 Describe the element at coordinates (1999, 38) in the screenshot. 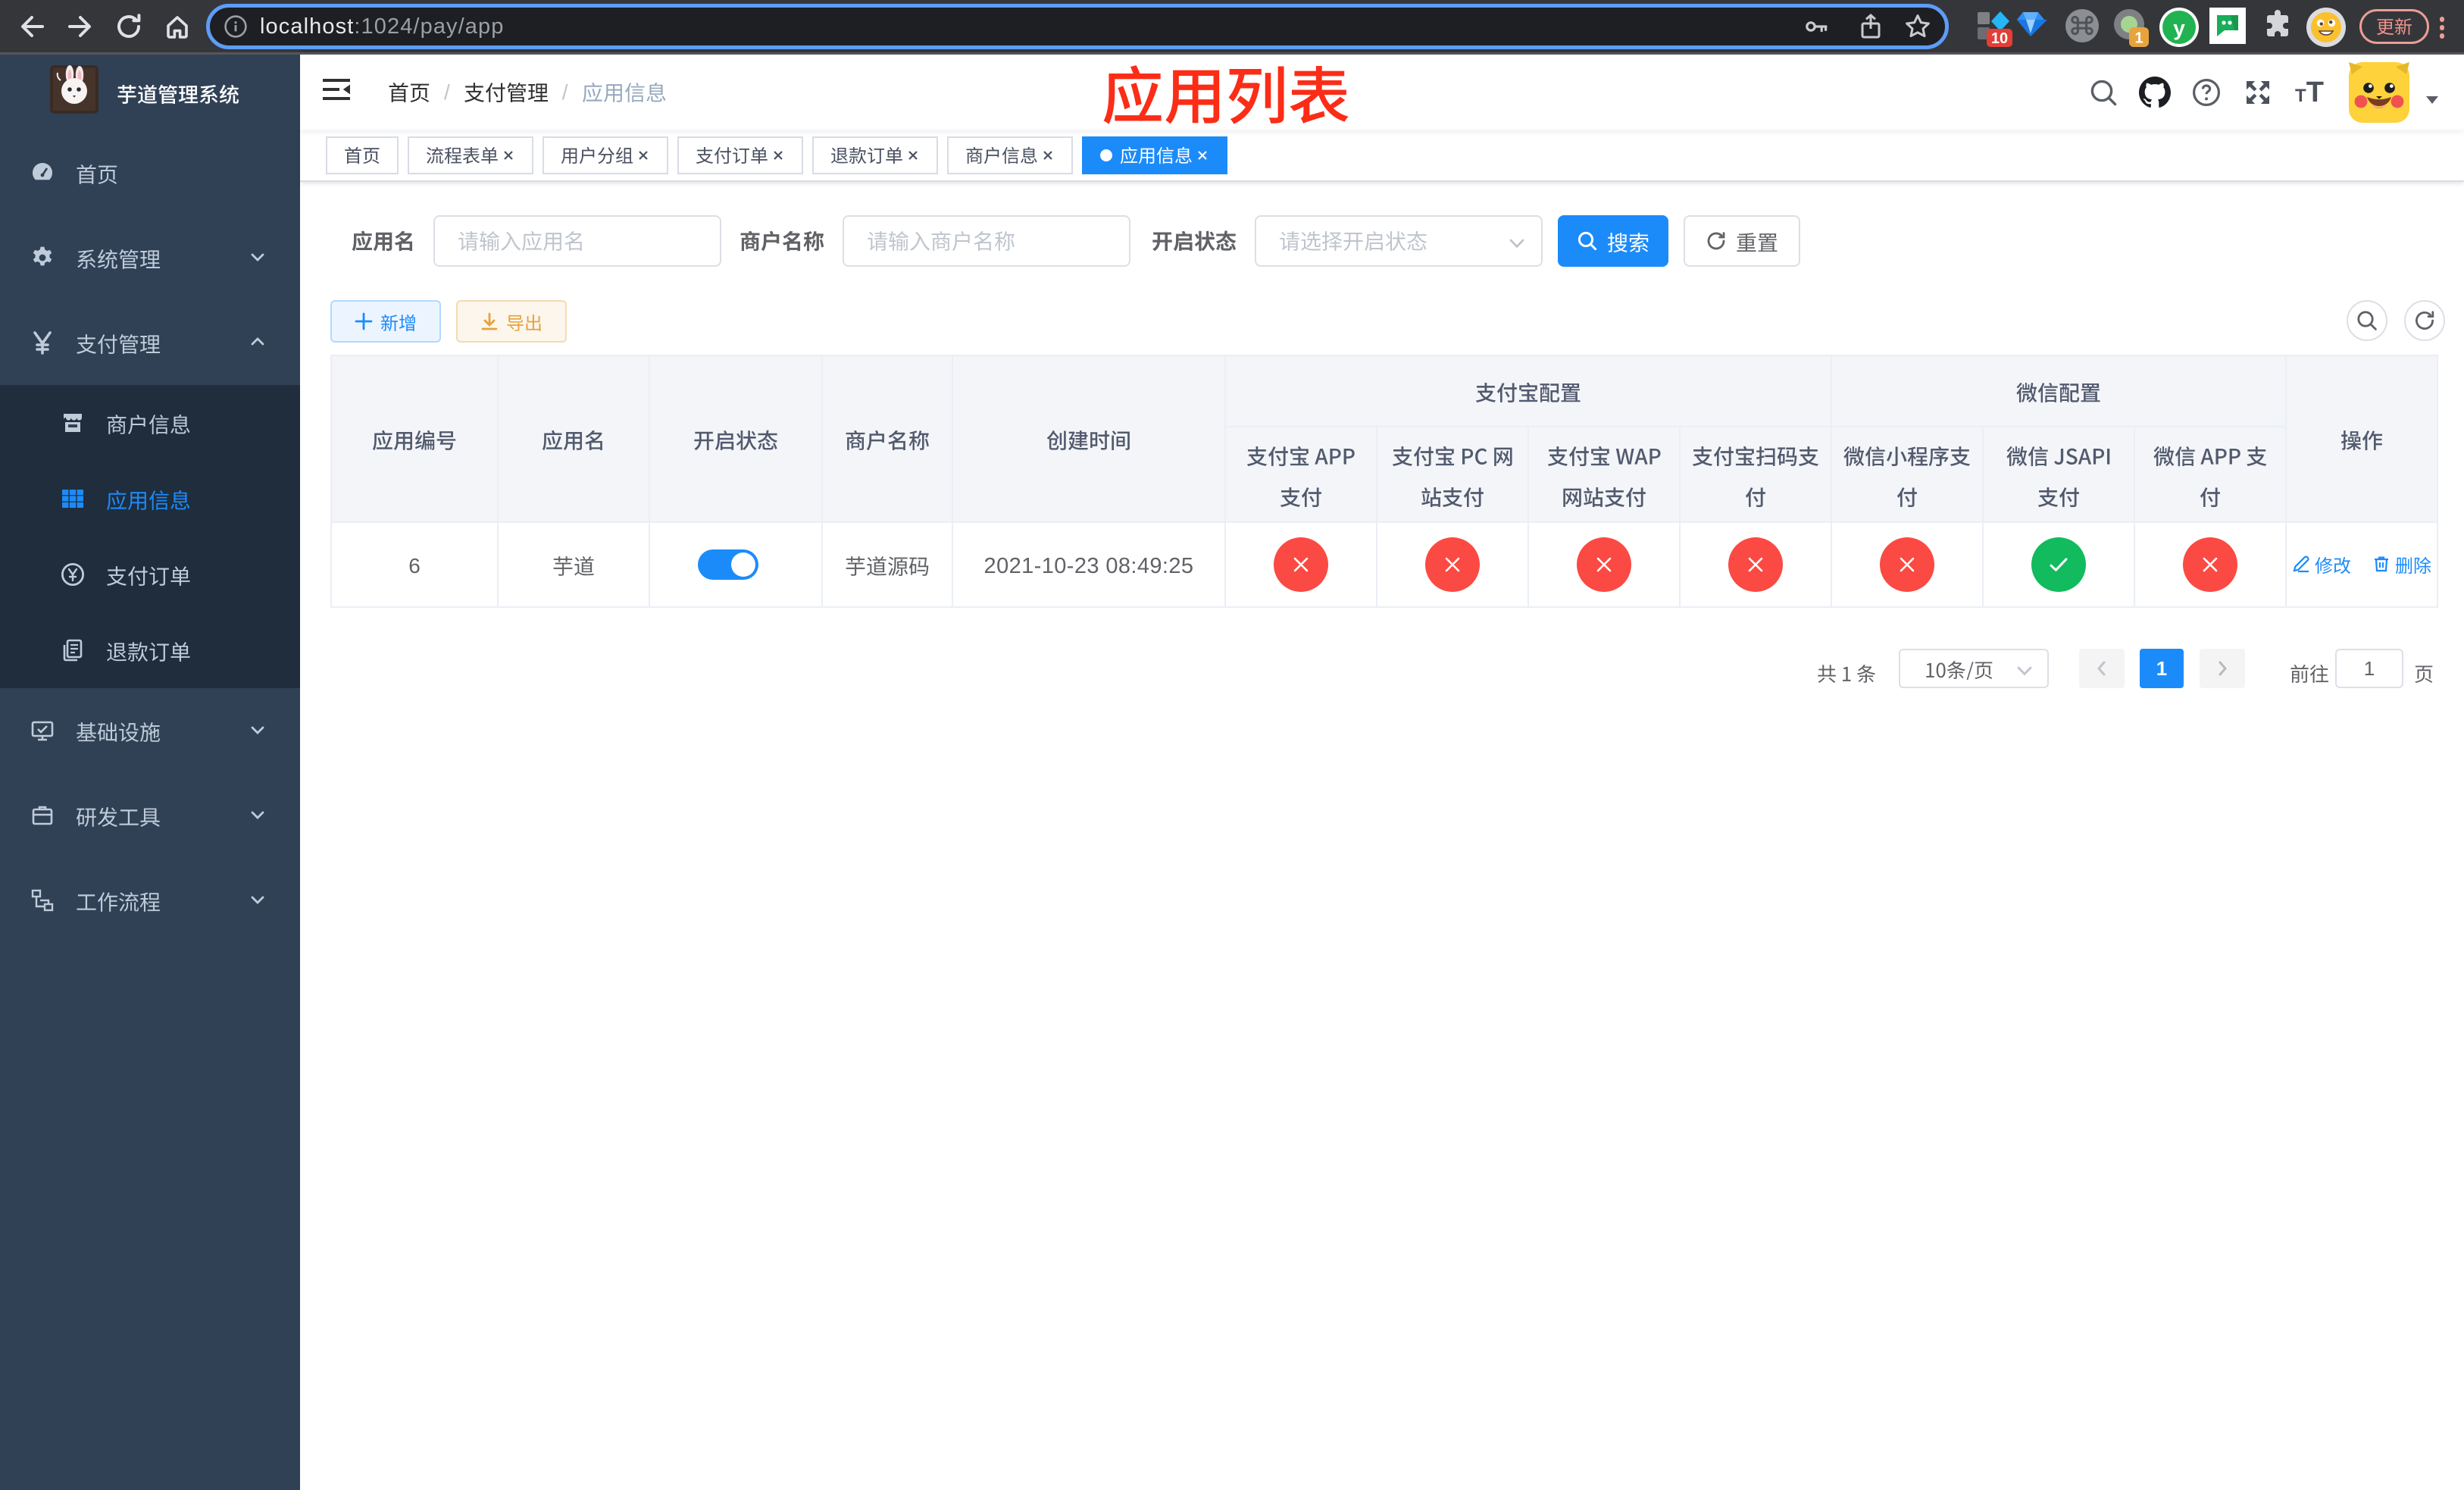

I see `svg-text: 10` at that location.